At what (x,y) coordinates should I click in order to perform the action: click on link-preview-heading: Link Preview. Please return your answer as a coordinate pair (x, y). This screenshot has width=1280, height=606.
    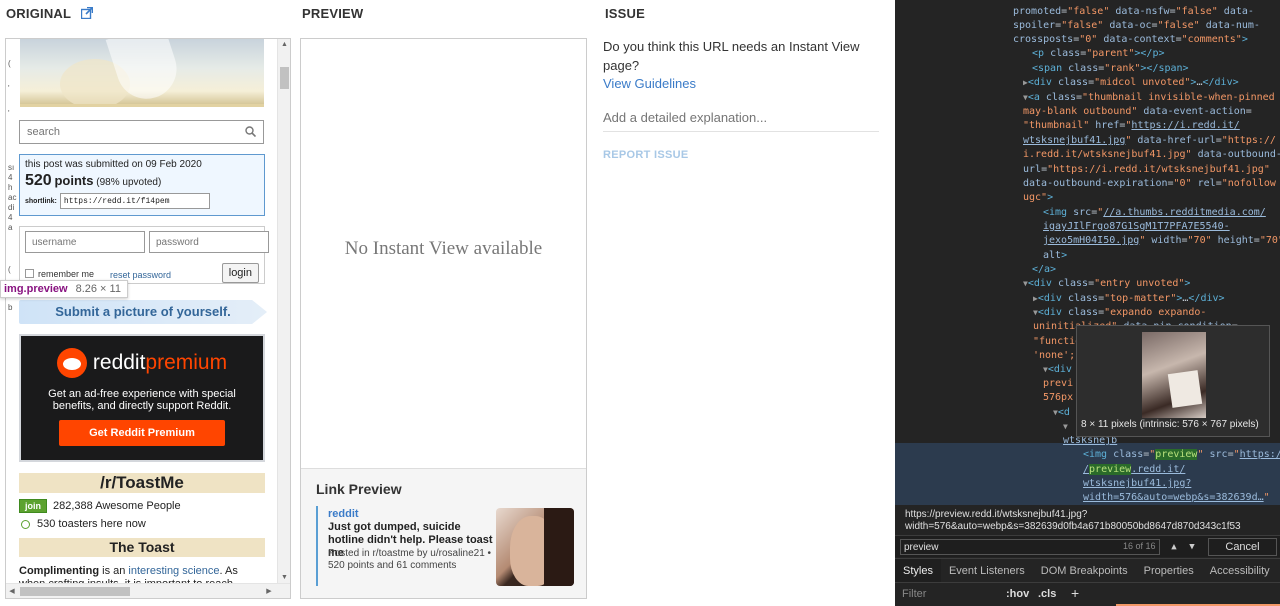
    Looking at the image, I should click on (359, 489).